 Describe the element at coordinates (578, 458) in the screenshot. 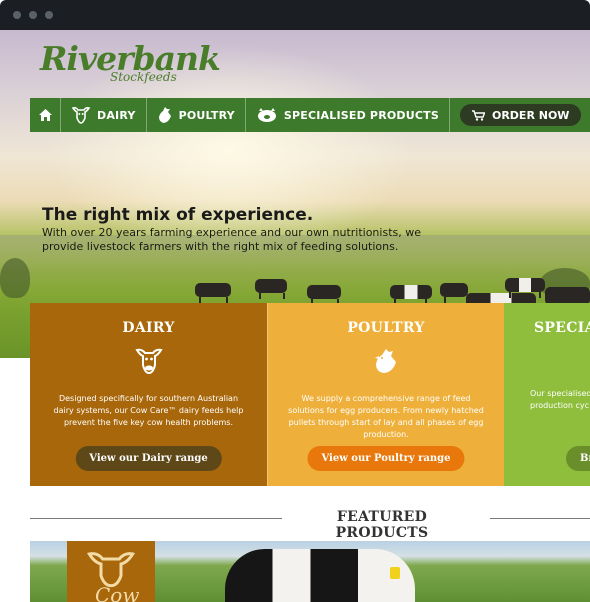

I see `browse-specialised-button: Bro` at that location.